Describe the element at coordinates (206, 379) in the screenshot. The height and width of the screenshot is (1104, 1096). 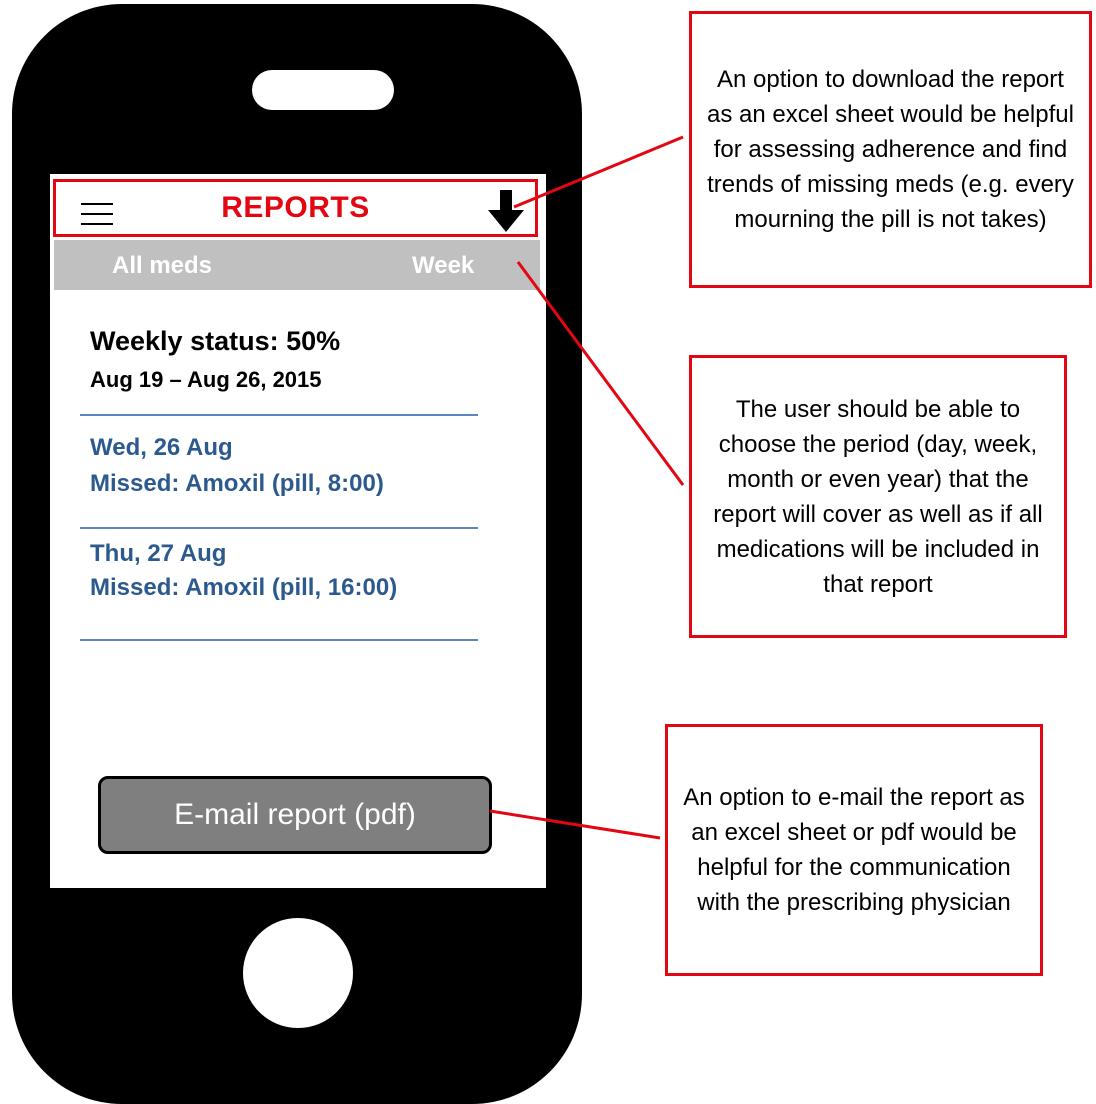
I see `date-range: Aug 19 – Aug 26, 2015` at that location.